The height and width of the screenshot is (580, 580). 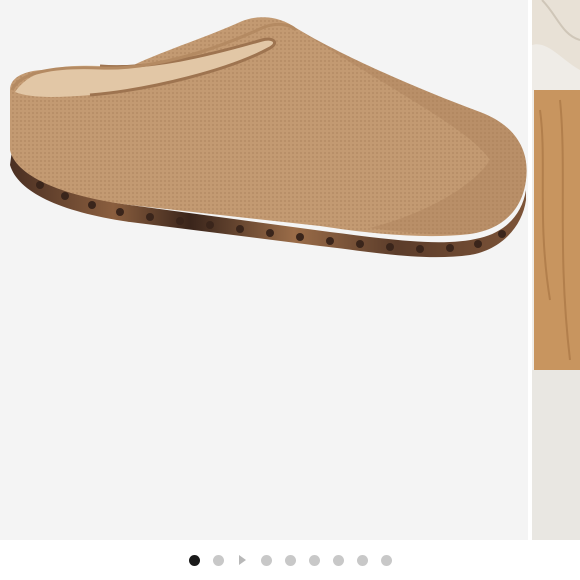 I want to click on next-slide-illustration, so click(x=556, y=270).